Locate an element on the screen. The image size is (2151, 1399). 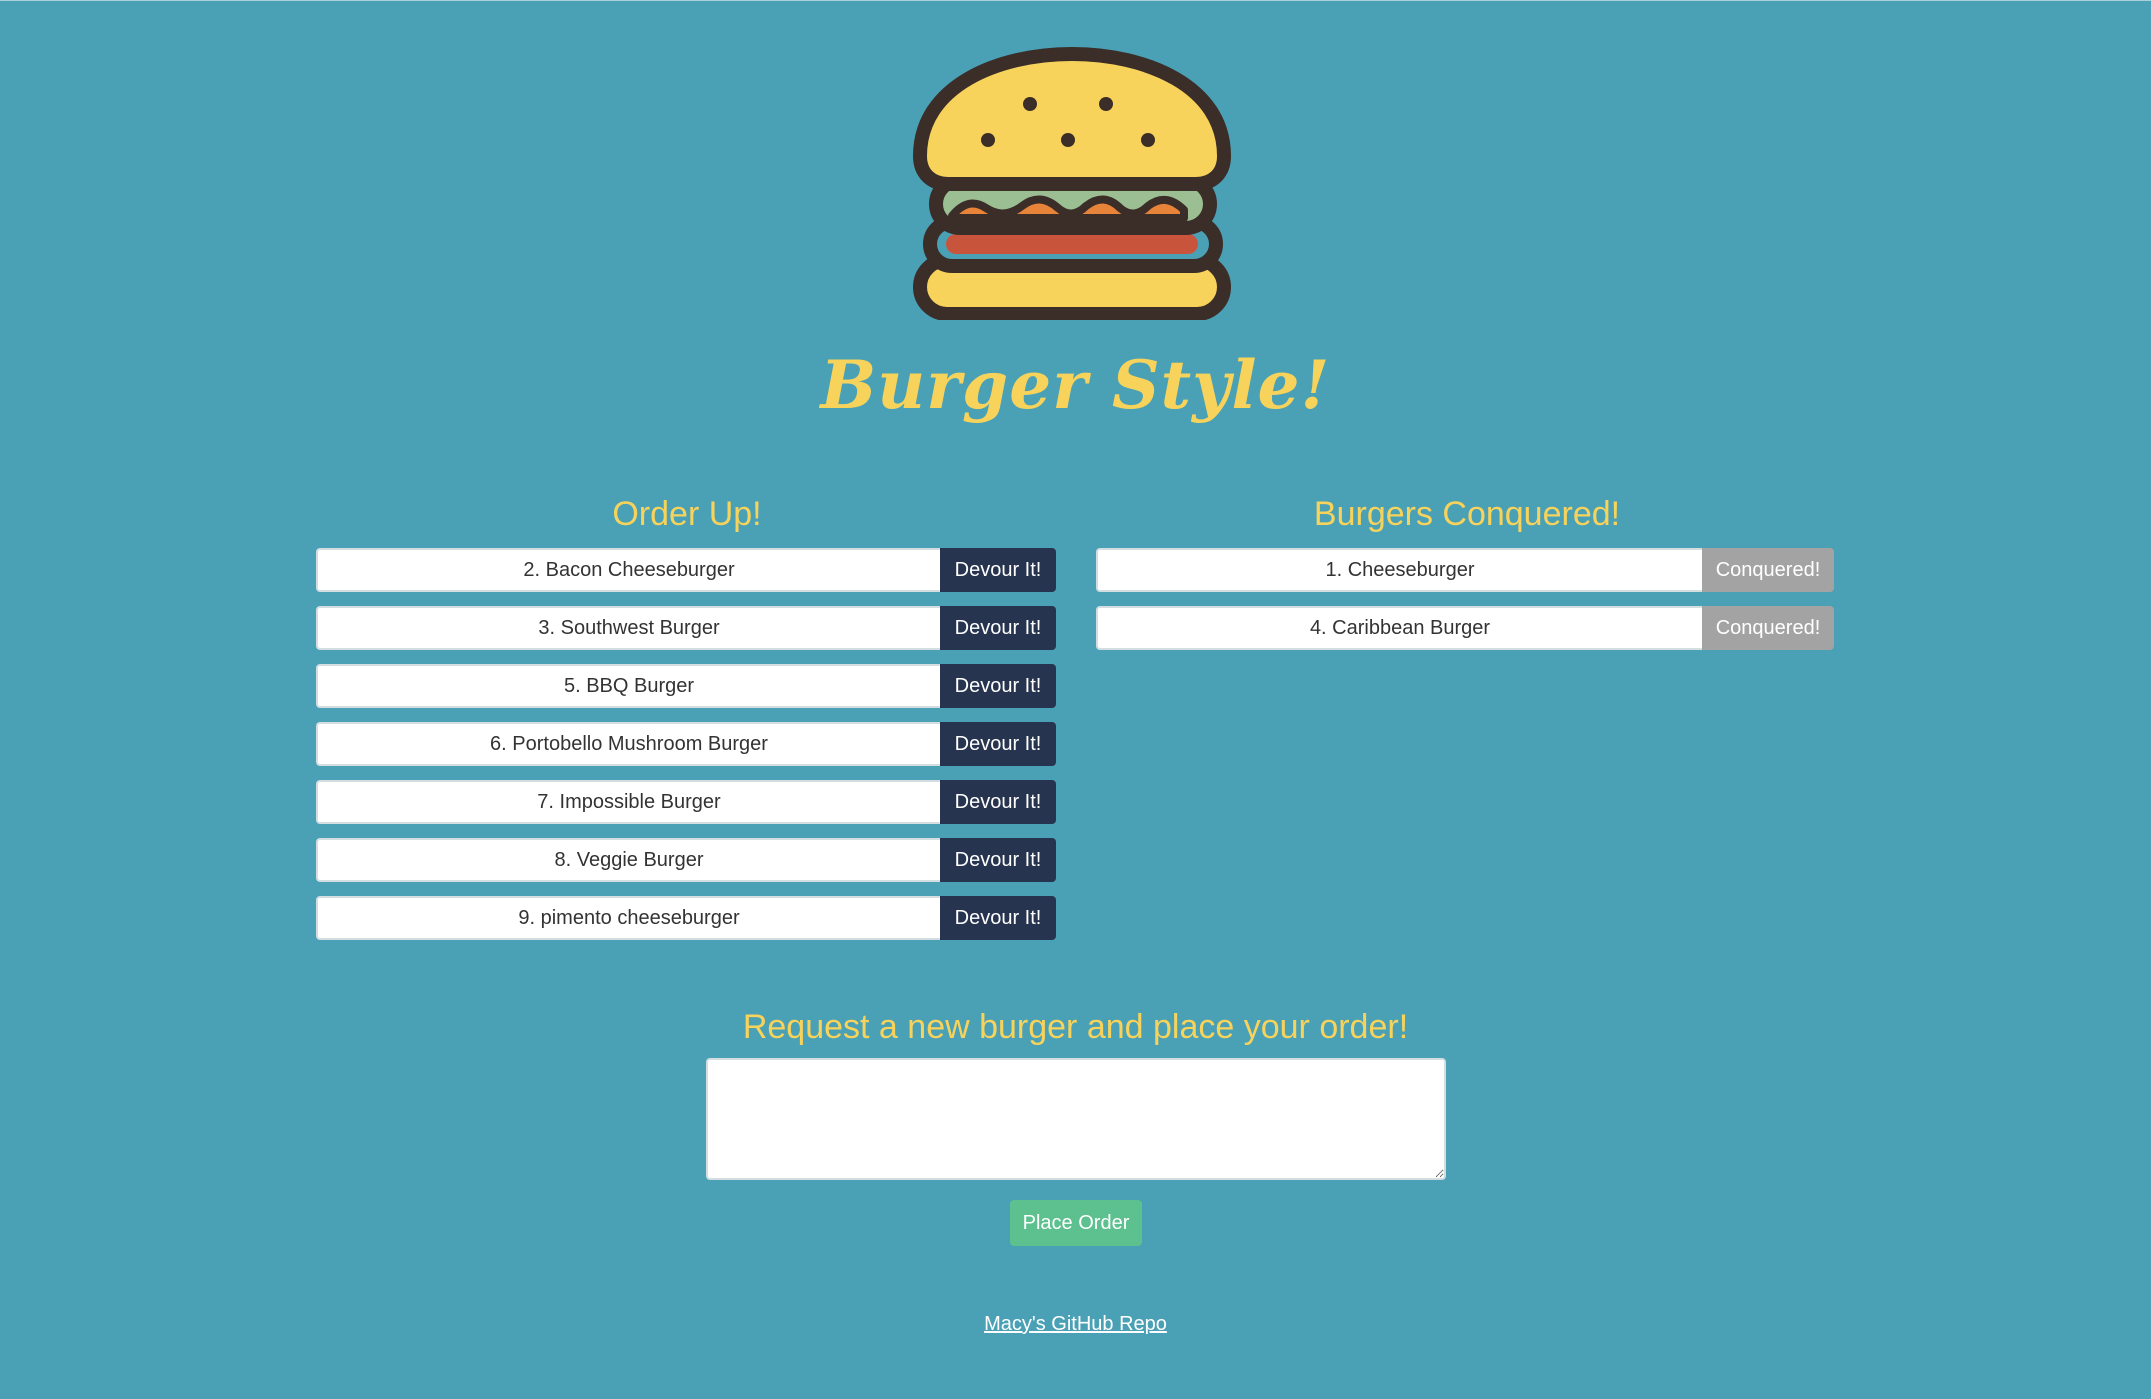
burger-row: 6. Portobello Mushroom Burger Devour It! is located at coordinates (686, 744).